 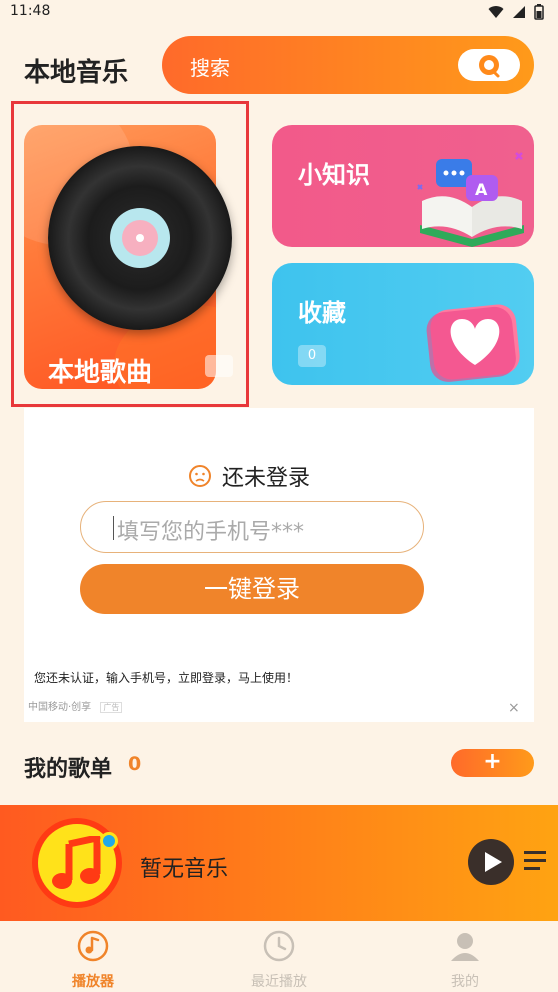 What do you see at coordinates (334, 175) in the screenshot?
I see `tips-label: 小知识` at bounding box center [334, 175].